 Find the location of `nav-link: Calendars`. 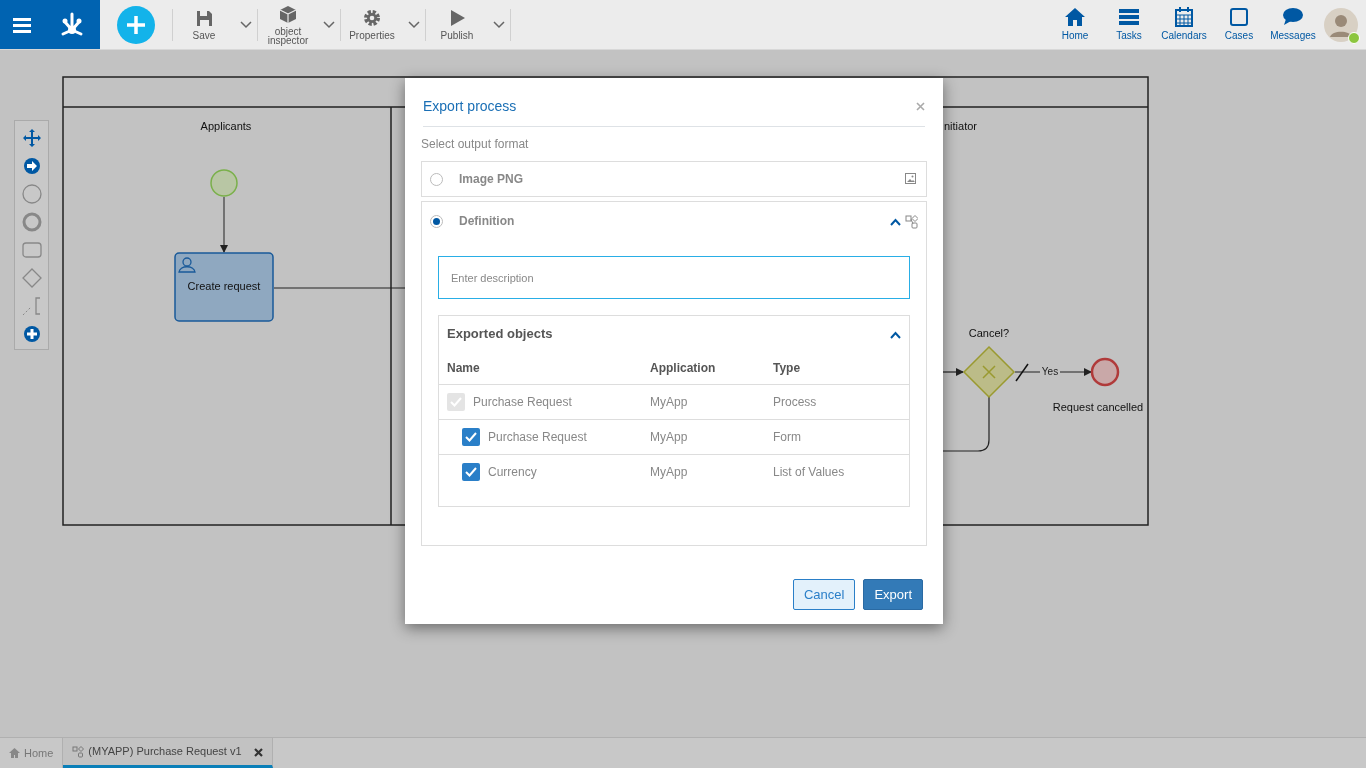

nav-link: Calendars is located at coordinates (1184, 24).